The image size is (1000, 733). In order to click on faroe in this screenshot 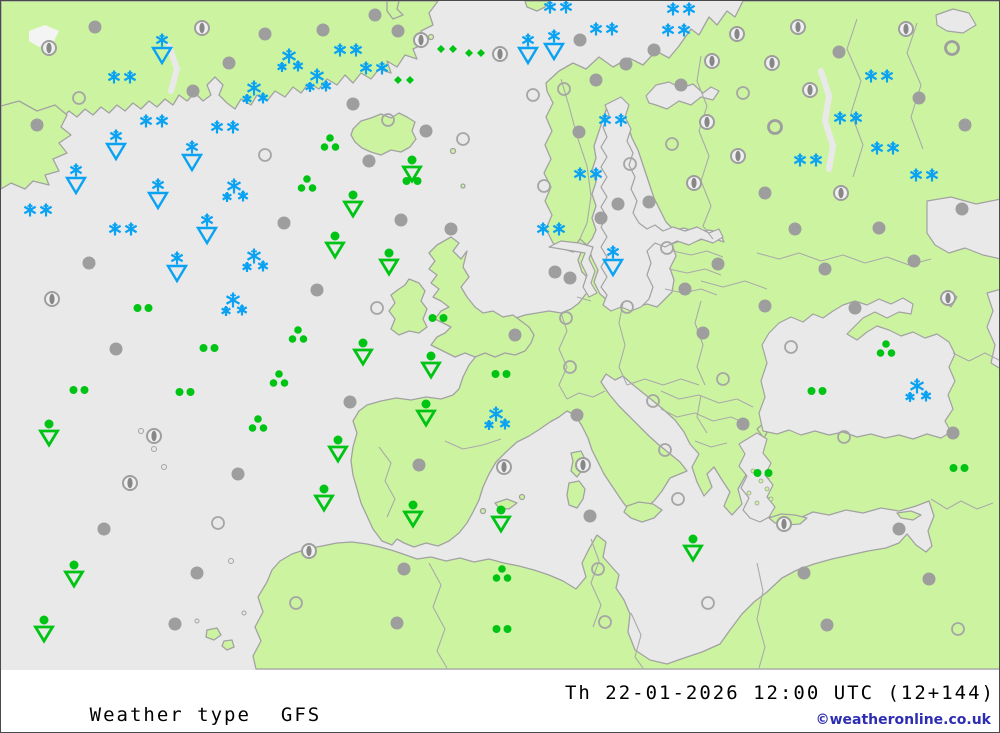, I will do `click(431, 37)`.